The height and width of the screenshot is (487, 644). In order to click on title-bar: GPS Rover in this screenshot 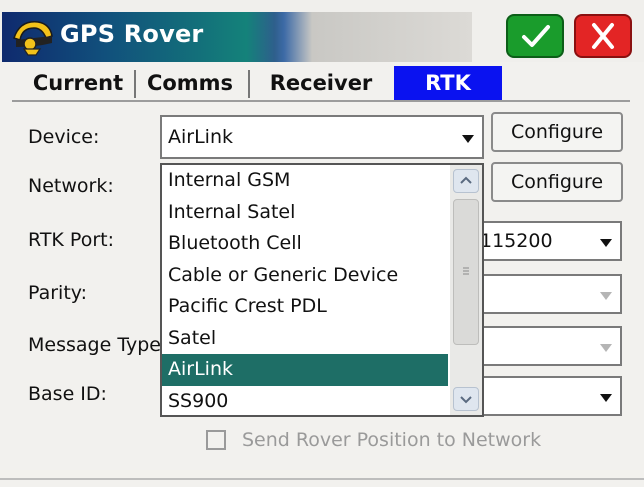, I will do `click(322, 31)`.